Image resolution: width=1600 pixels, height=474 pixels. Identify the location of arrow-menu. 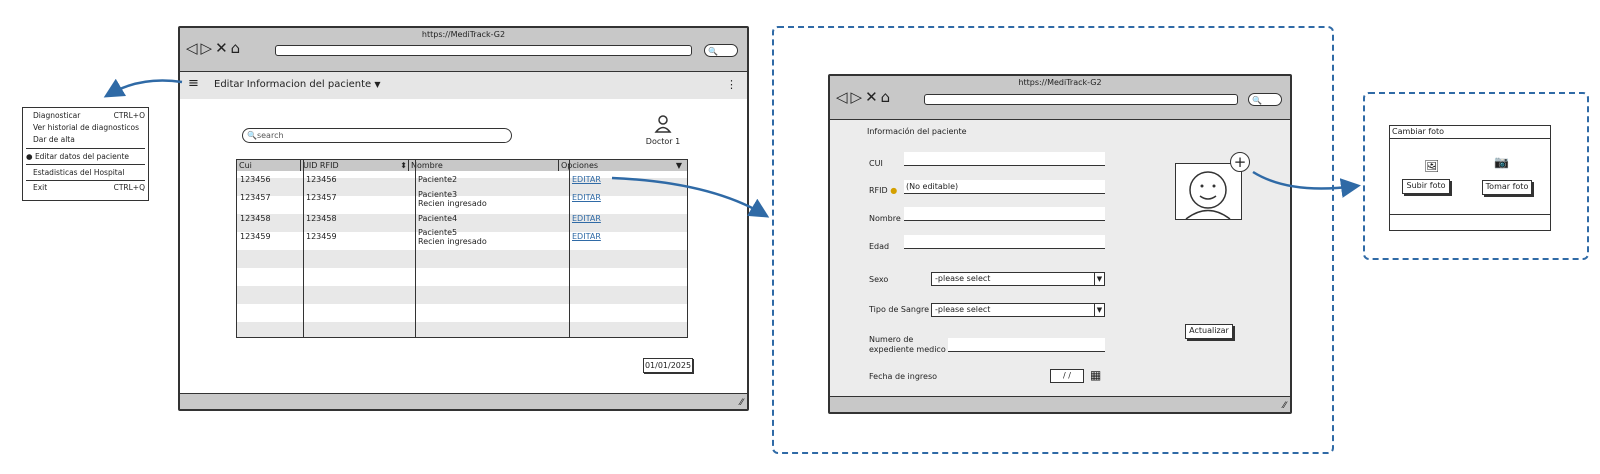
(143, 88).